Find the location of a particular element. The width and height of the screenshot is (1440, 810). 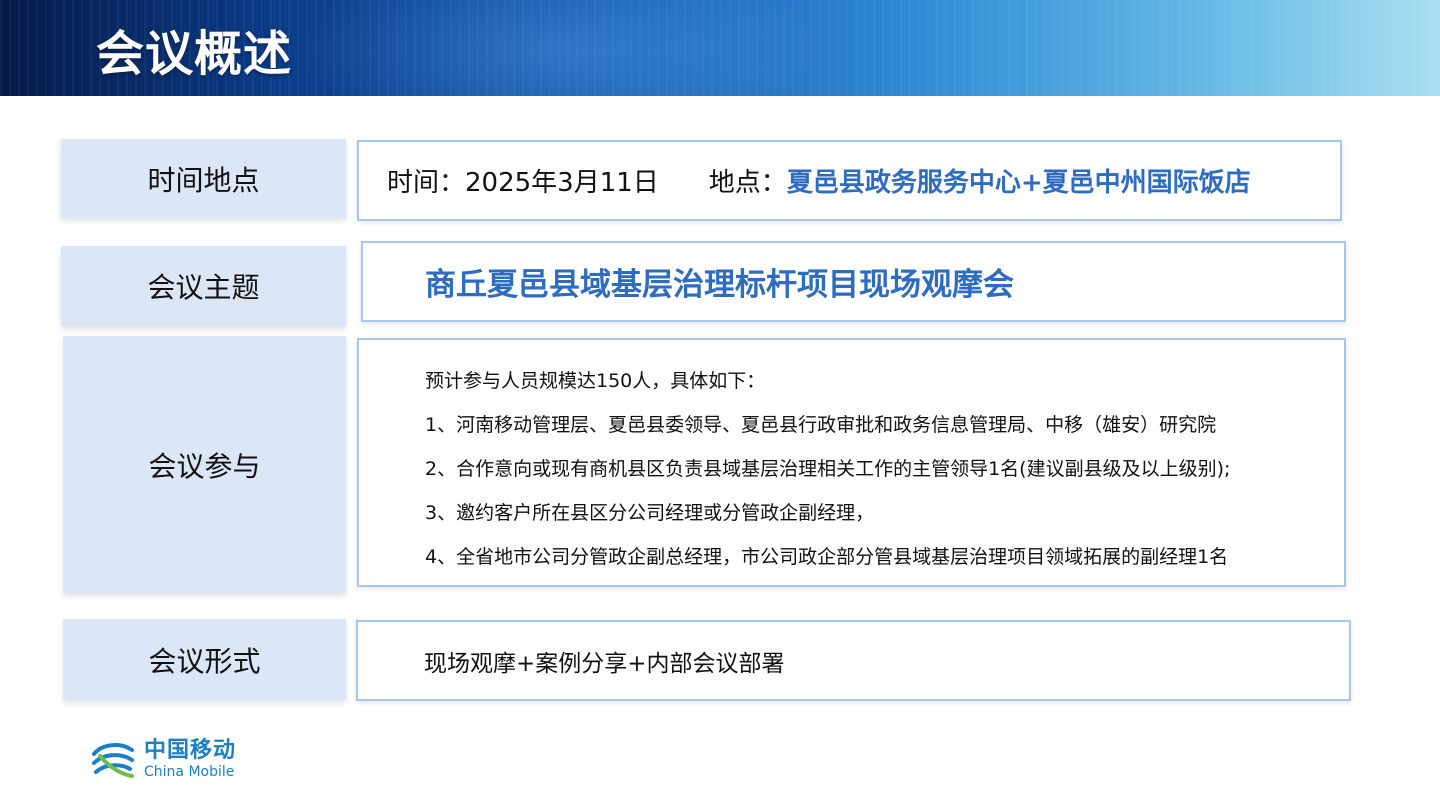

meeting-format: 现场观摩+案例分享+内部会议部署 is located at coordinates (604, 663).